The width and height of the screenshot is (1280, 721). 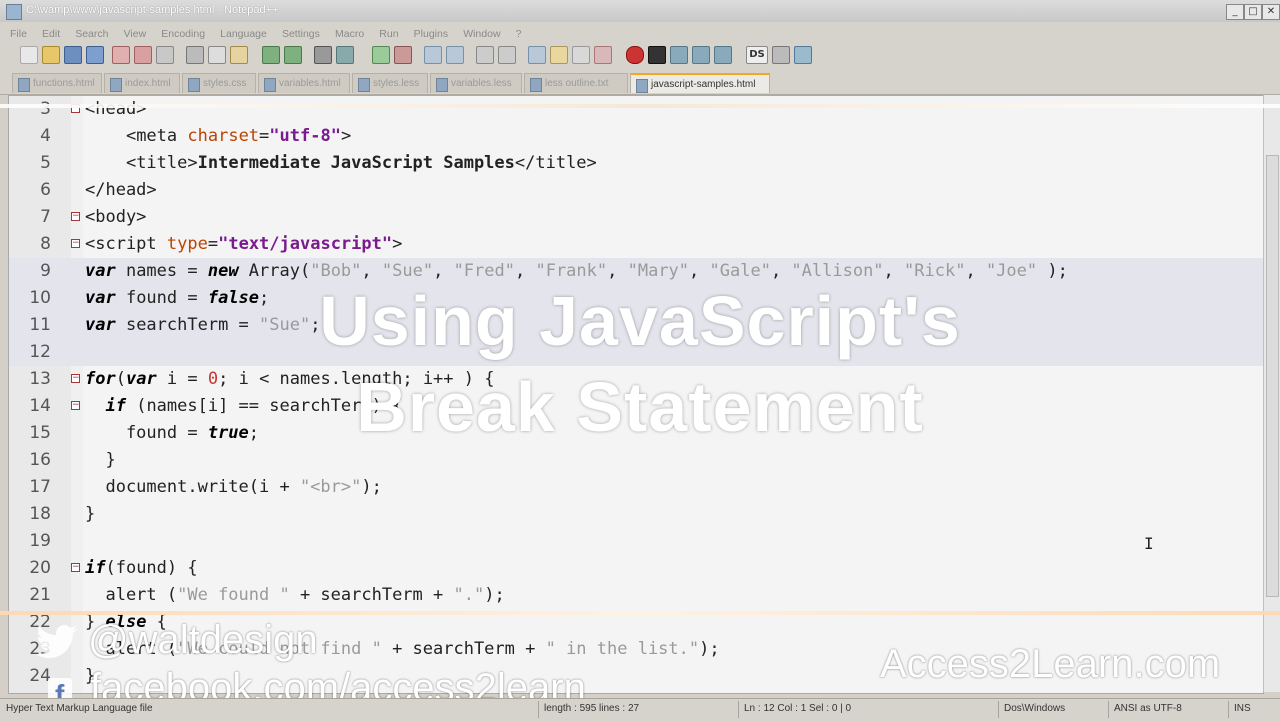 What do you see at coordinates (636, 568) in the screenshot?
I see `code-line: 20 − if(found) {` at bounding box center [636, 568].